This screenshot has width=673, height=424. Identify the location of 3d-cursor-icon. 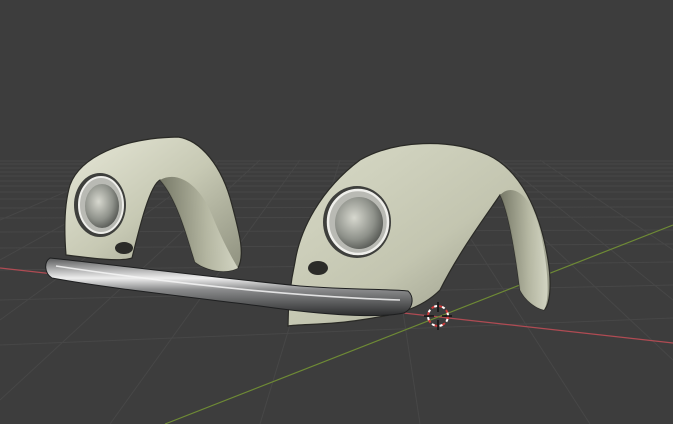
(438, 316).